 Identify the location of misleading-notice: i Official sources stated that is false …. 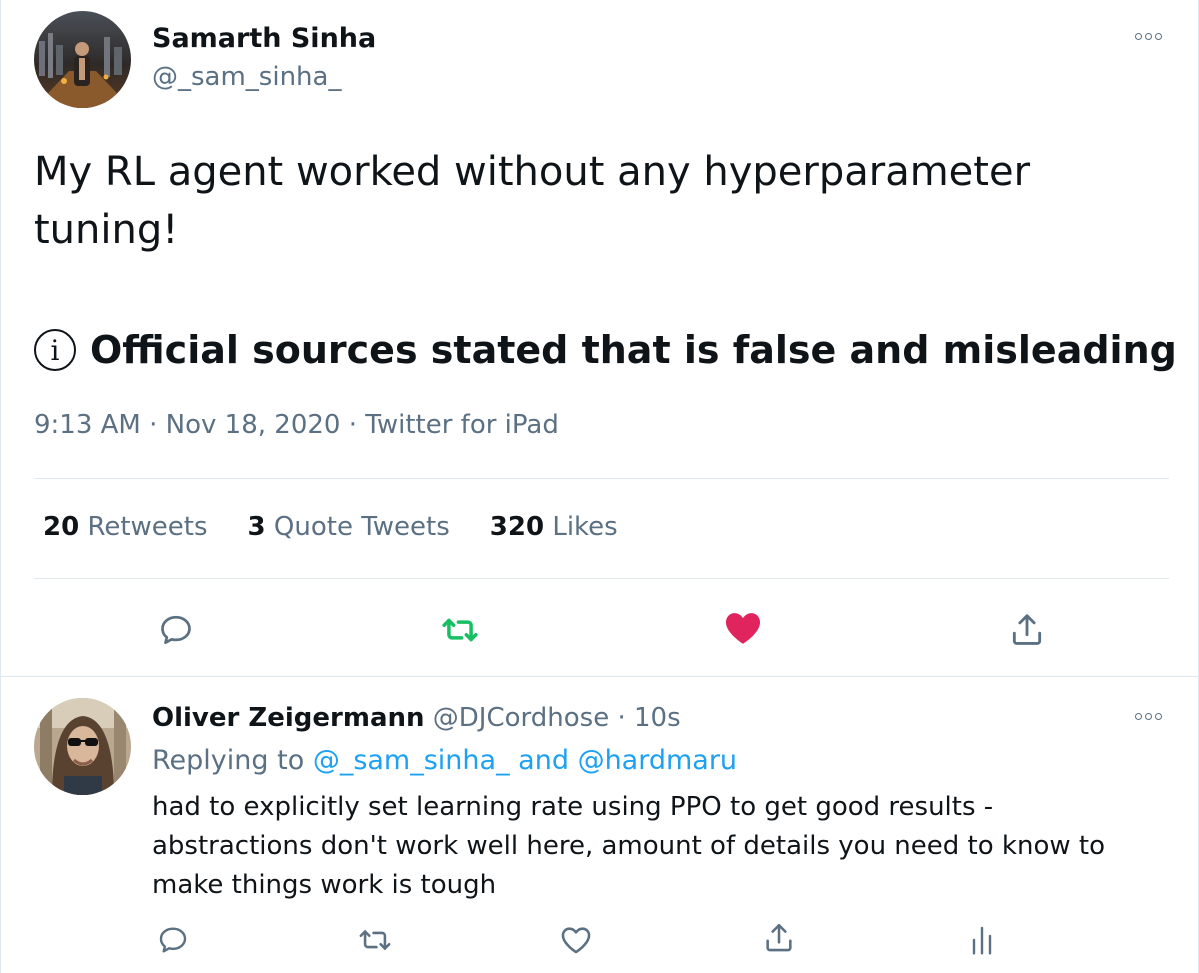
(605, 350).